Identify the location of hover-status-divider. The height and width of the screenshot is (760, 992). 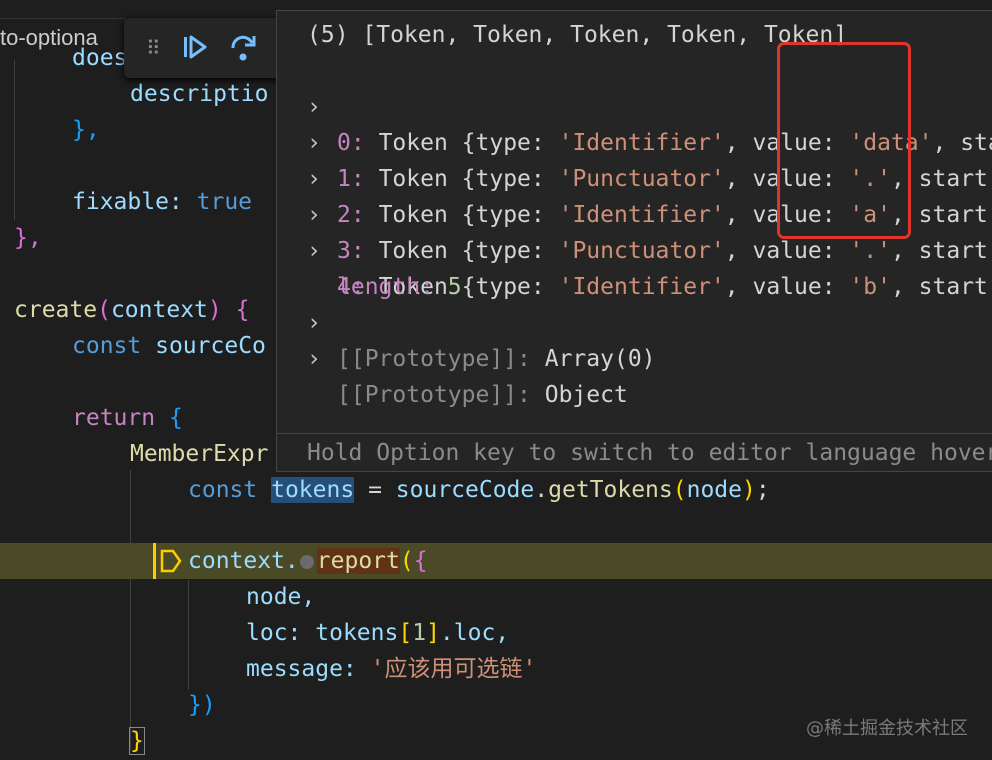
(634, 433).